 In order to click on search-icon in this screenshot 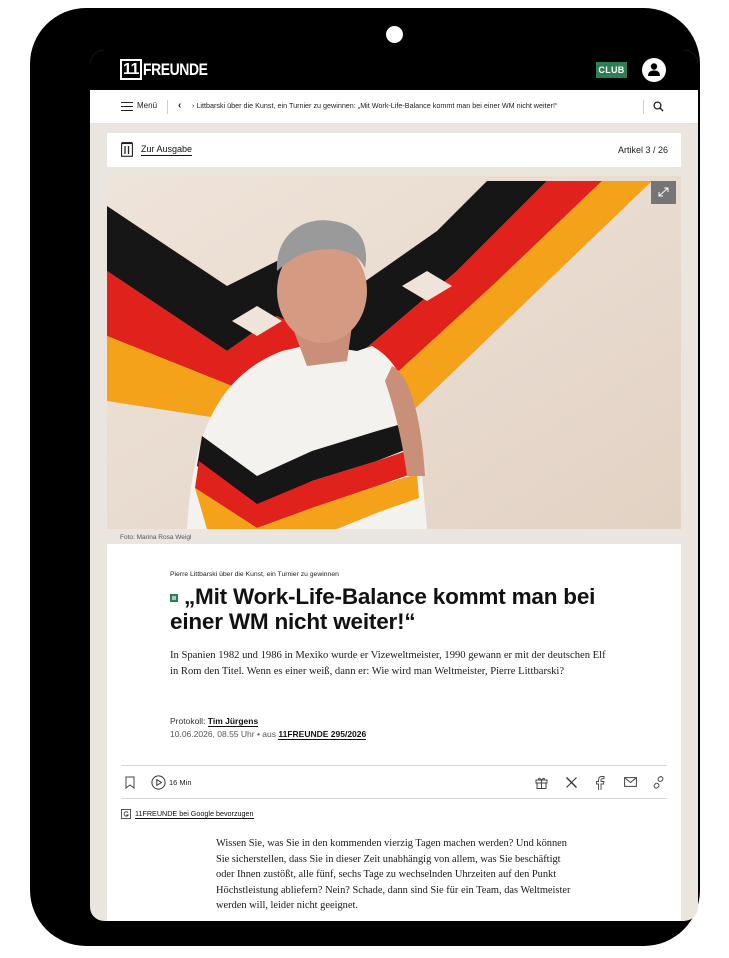, I will do `click(658, 106)`.